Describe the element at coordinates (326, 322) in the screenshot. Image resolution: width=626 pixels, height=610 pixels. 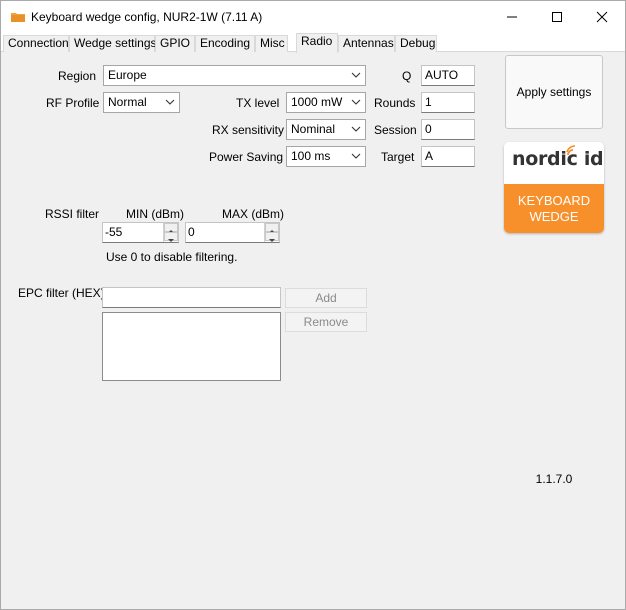
I see `remove-button: Remove` at that location.